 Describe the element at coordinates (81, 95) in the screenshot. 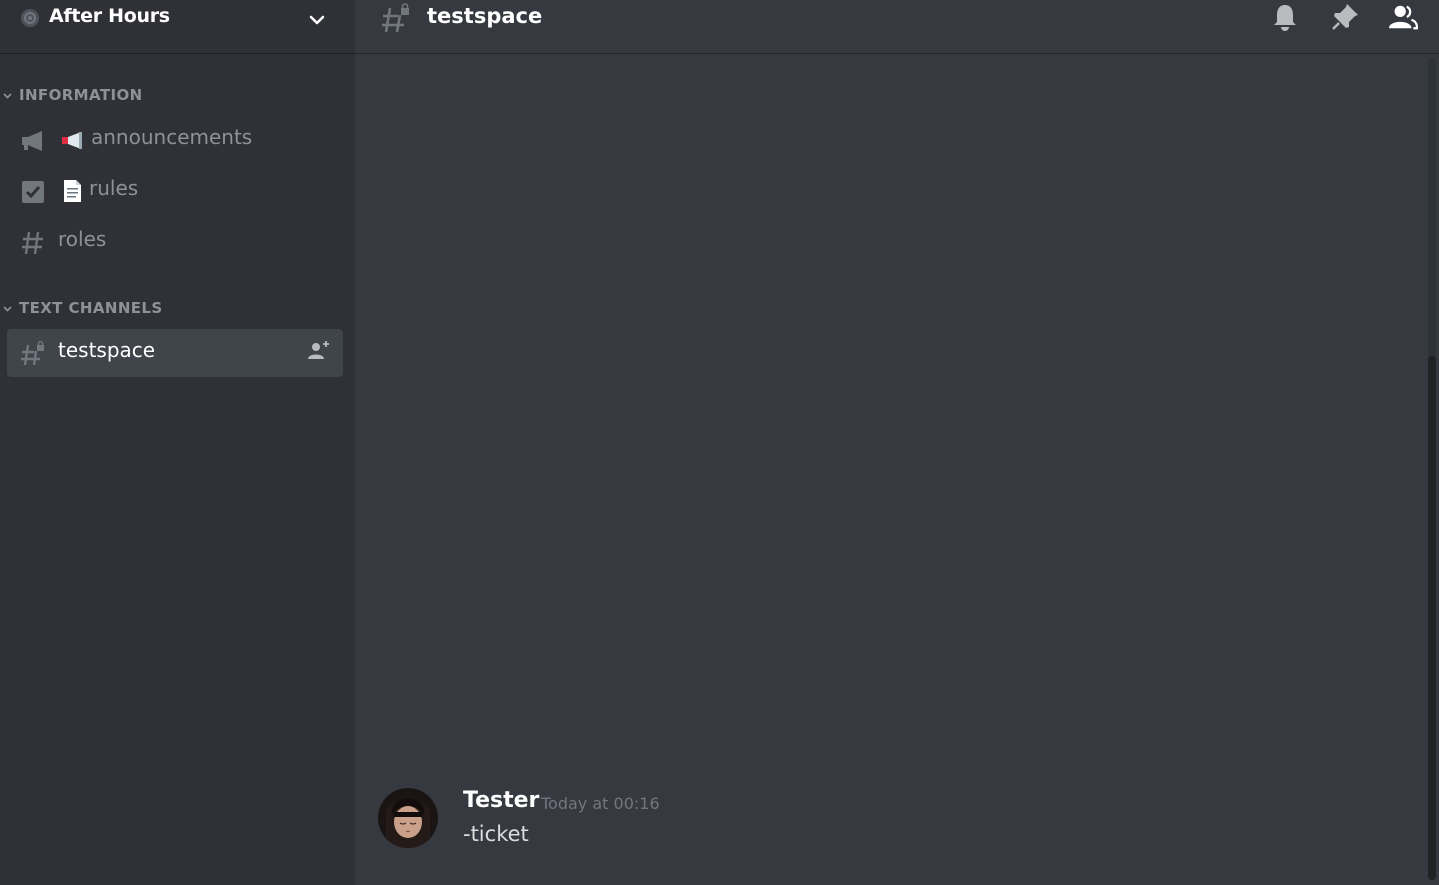

I see `category-label: INFORMATION` at that location.